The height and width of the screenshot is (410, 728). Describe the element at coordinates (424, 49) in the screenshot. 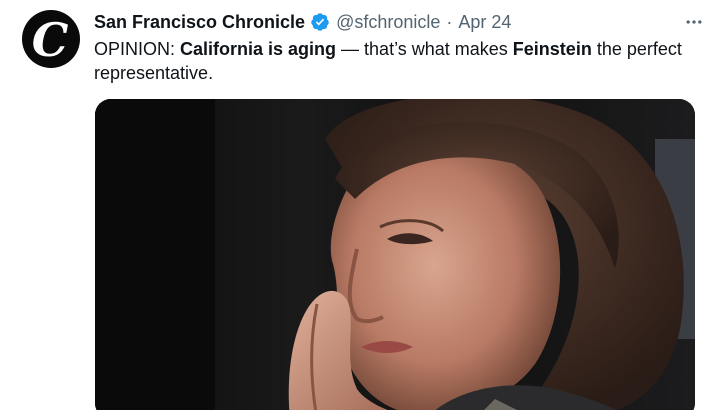

I see `tweet-text-middle: — that’s what makes` at that location.